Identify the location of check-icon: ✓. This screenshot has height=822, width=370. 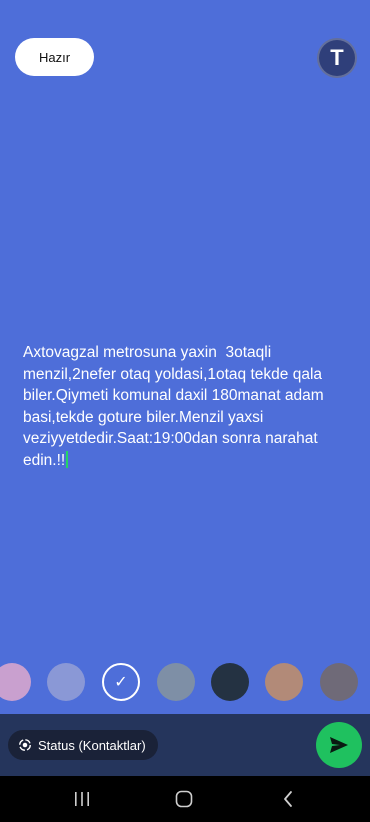
(121, 682).